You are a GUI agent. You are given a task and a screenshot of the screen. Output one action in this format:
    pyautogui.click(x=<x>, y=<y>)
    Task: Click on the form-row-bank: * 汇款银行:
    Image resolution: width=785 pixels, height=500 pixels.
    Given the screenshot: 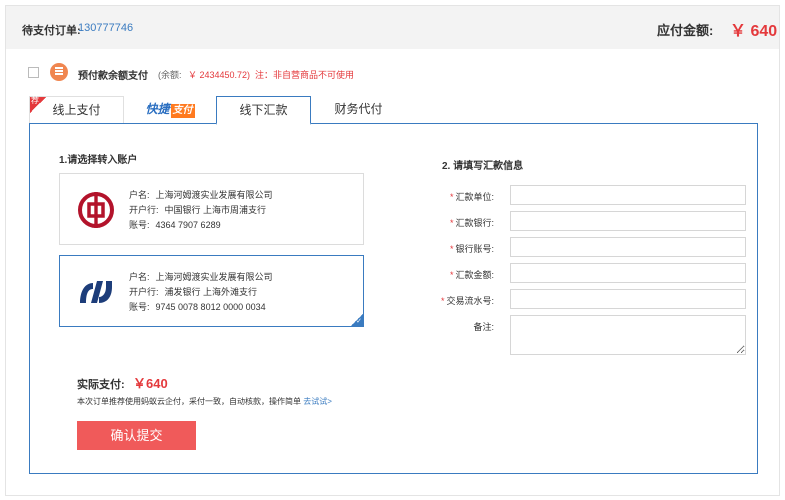 What is the action you would take?
    pyautogui.click(x=585, y=222)
    